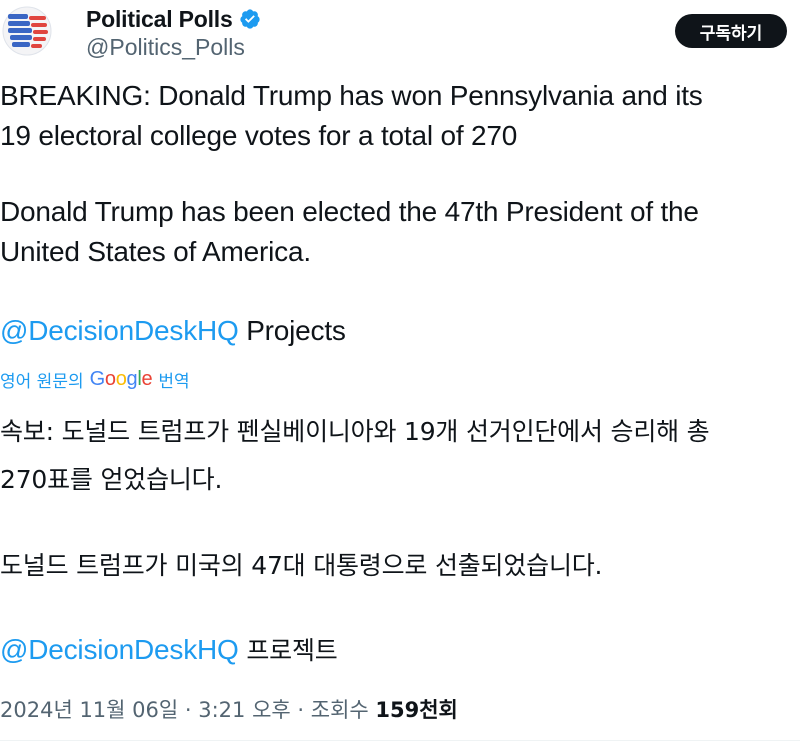  I want to click on google-logo: Google, so click(121, 378).